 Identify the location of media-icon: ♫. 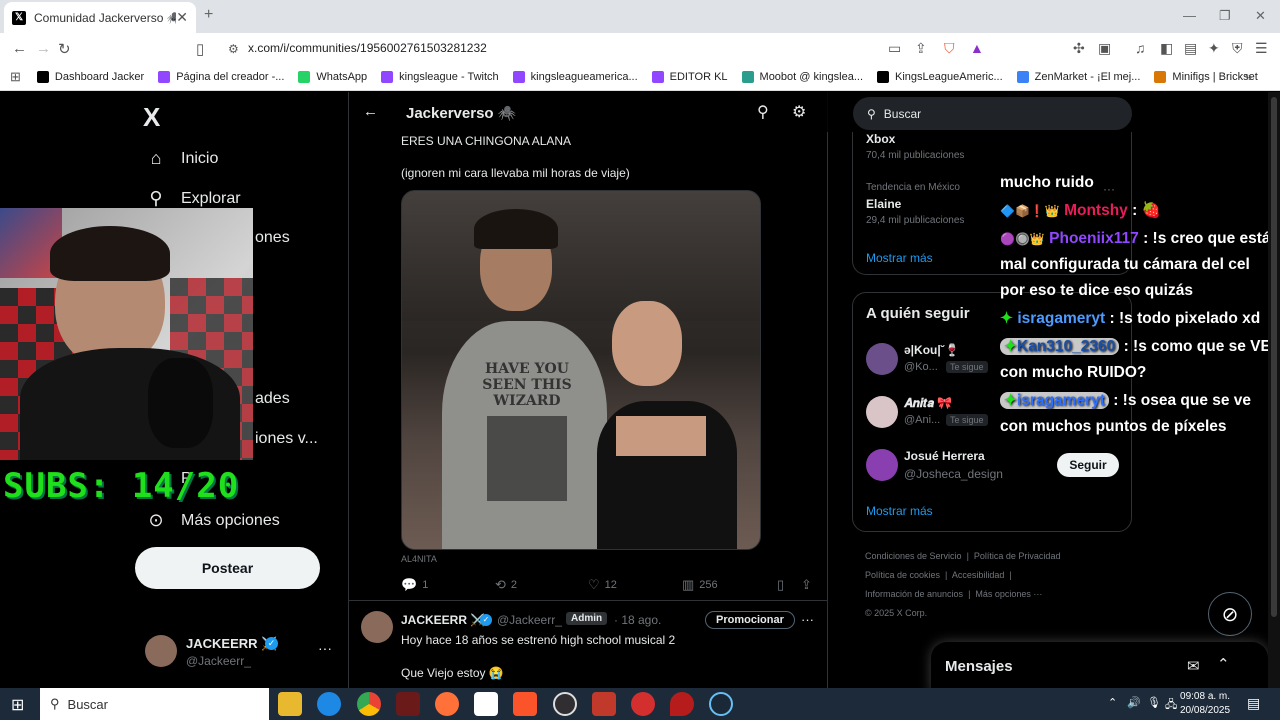
(1140, 48).